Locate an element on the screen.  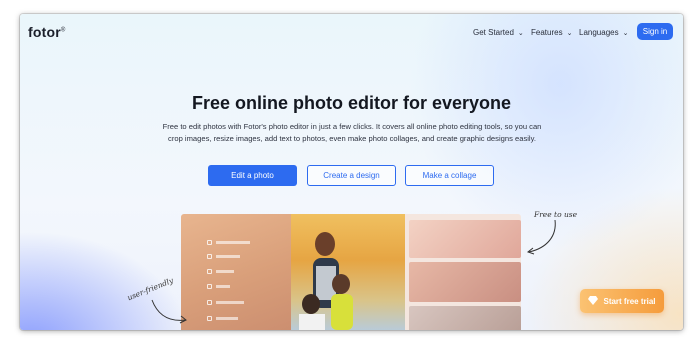
hero-title: Free online photo editor for everyone is located at coordinates (351, 103).